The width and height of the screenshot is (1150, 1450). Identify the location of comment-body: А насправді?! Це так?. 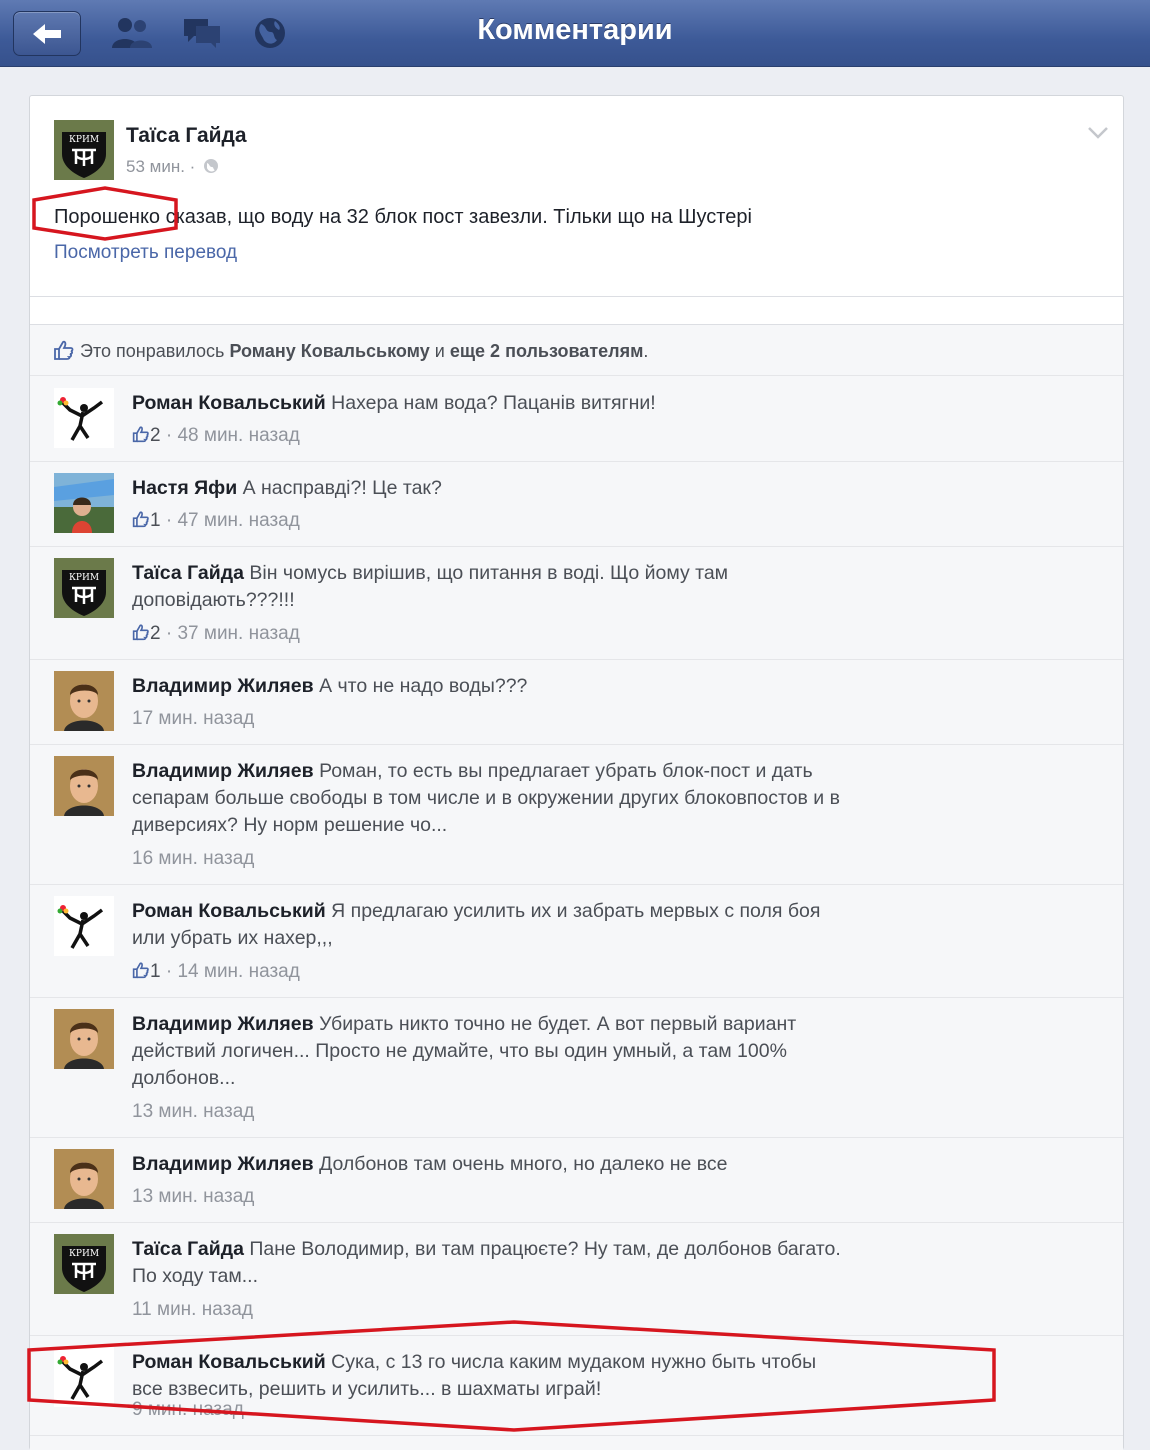
(342, 488).